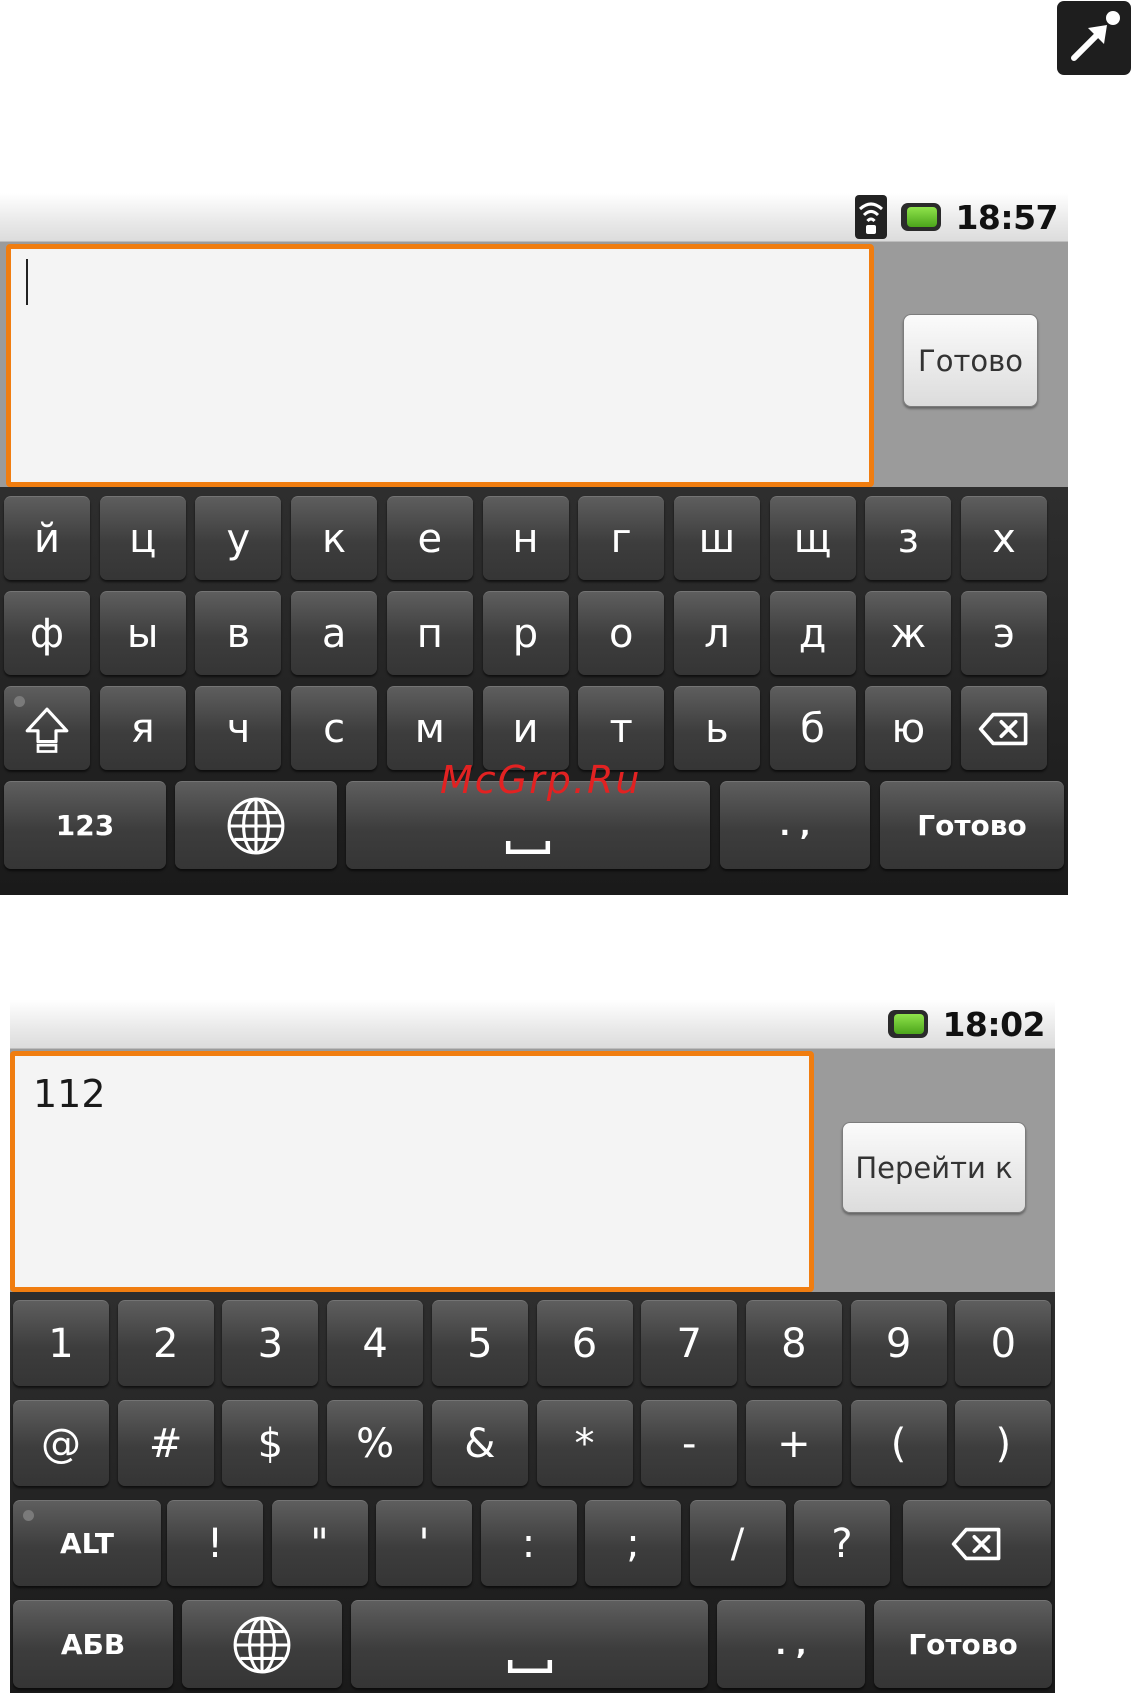 The image size is (1132, 1693). I want to click on key: ', so click(424, 1543).